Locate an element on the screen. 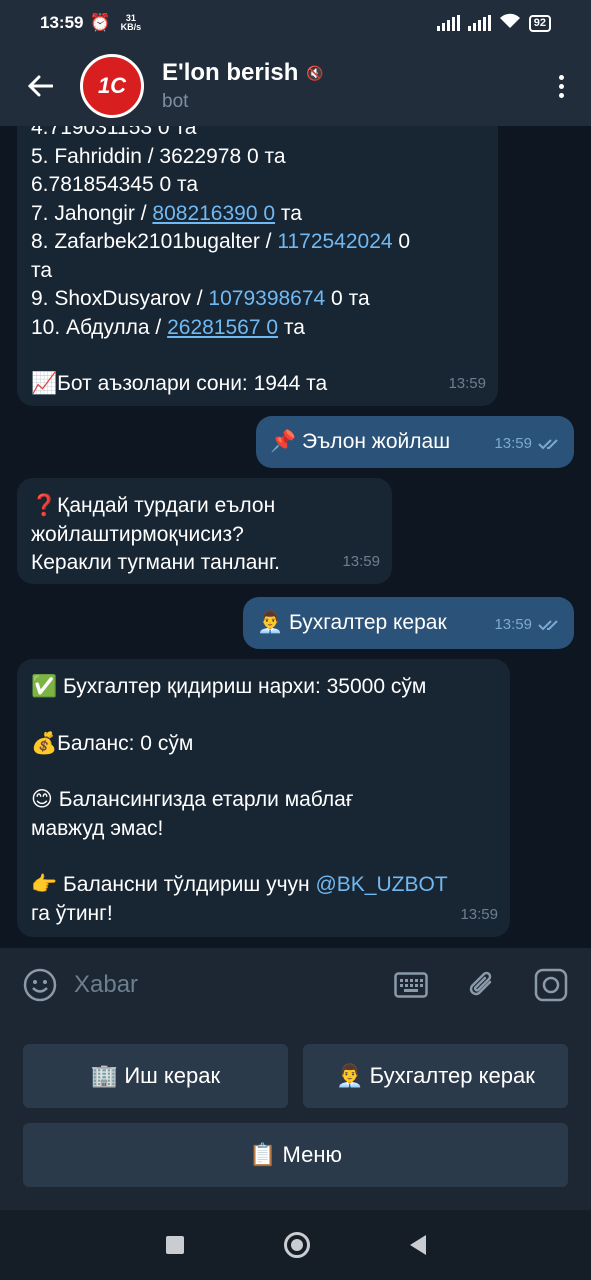 The width and height of the screenshot is (591, 1280). message-outgoing-accountant: 👨‍💼 Бухгалтер керак 13:59 is located at coordinates (408, 623).